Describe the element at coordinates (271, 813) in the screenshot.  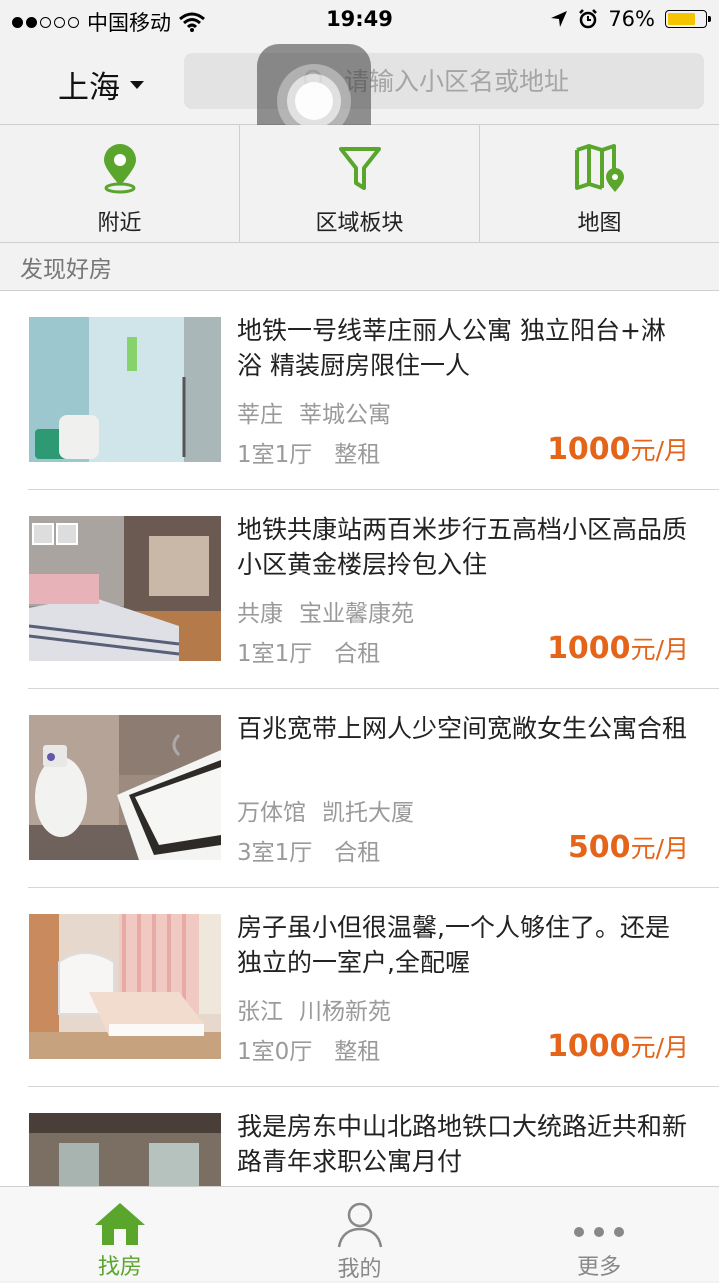
I see `listing-area: 万体馆` at that location.